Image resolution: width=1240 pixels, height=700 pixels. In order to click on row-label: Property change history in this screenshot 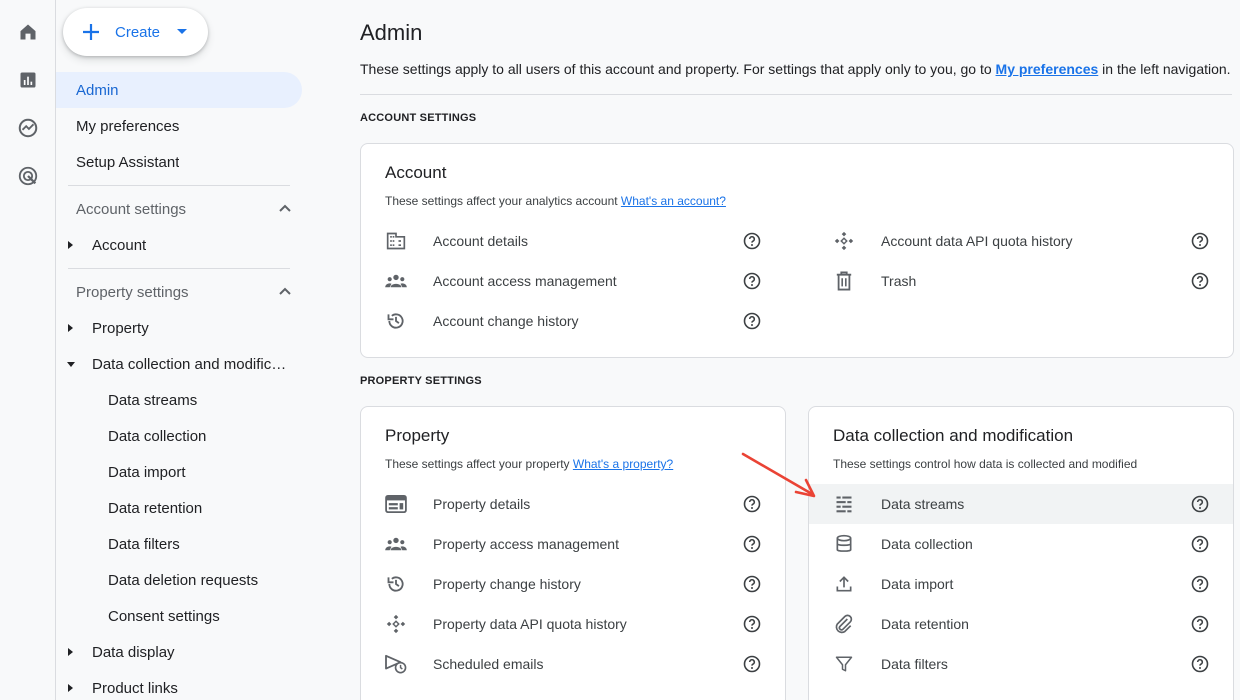, I will do `click(507, 584)`.